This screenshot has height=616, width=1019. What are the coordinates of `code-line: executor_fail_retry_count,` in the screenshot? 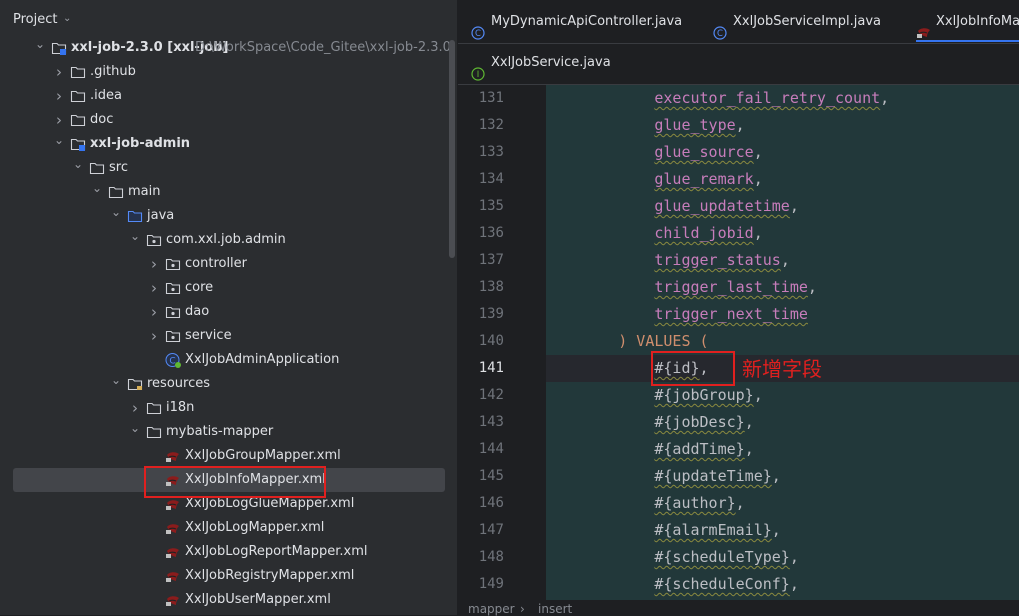 It's located at (782, 98).